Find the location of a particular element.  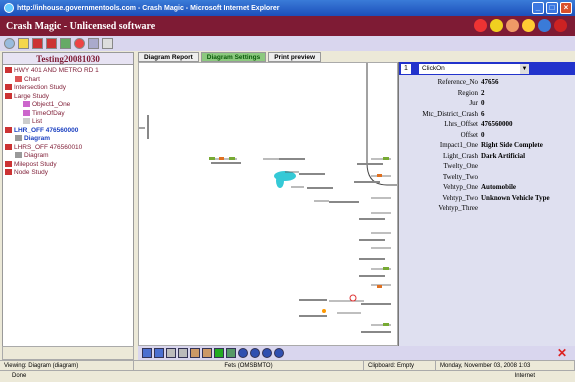

crash-markers-red is located at coordinates (339, 303).